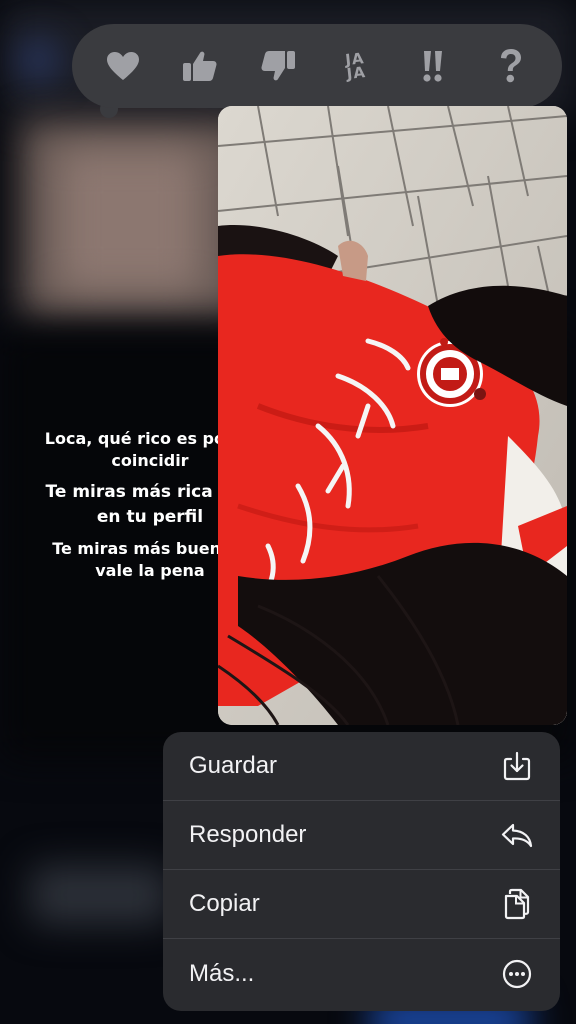  I want to click on save-download-icon, so click(517, 766).